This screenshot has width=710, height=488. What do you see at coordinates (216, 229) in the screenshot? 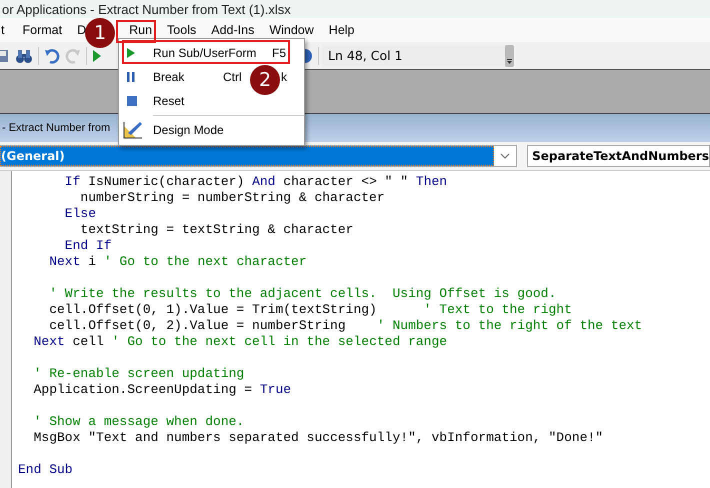
I see `code-line: textString = textString & character` at bounding box center [216, 229].